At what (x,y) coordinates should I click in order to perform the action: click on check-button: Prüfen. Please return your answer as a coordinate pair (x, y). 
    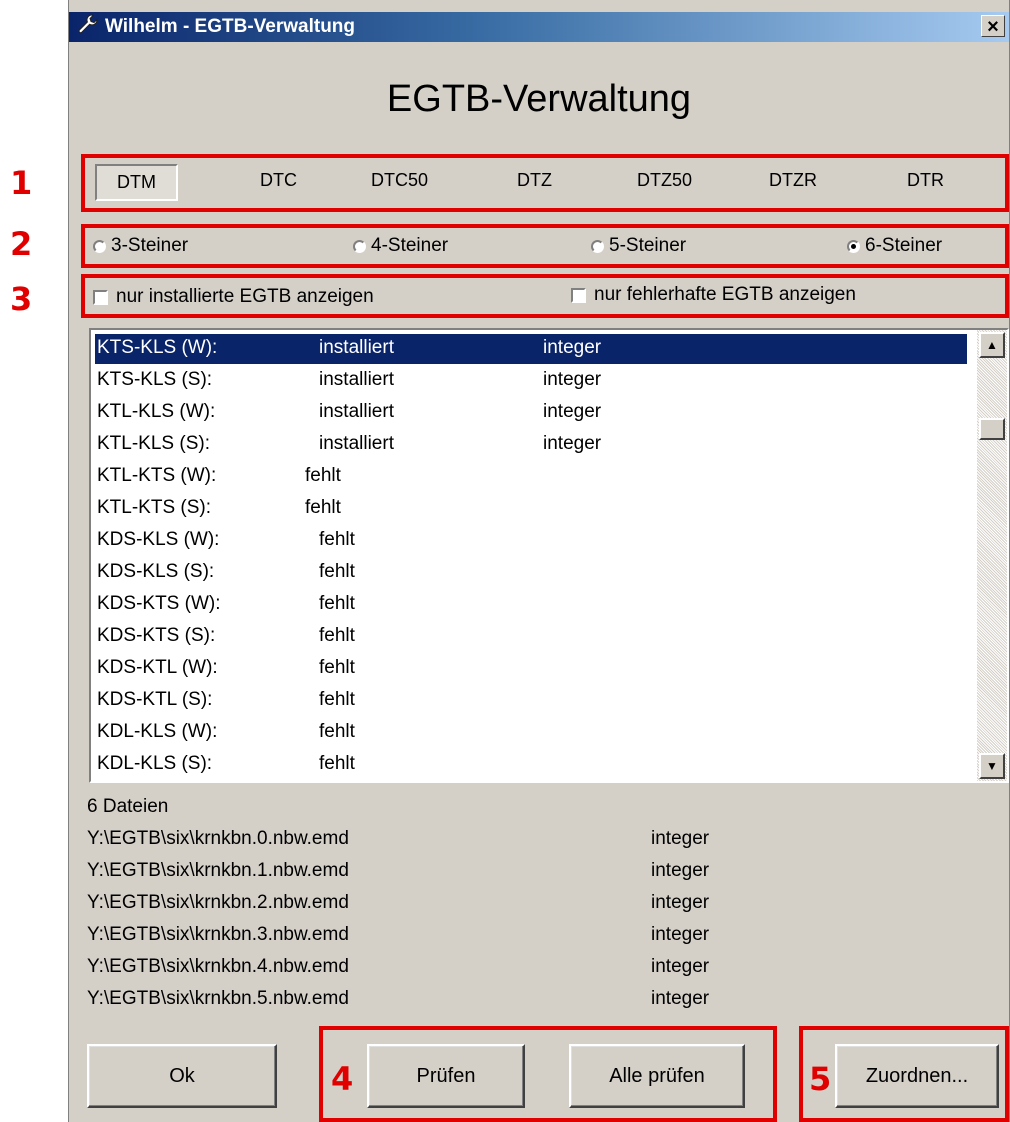
    Looking at the image, I should click on (446, 1076).